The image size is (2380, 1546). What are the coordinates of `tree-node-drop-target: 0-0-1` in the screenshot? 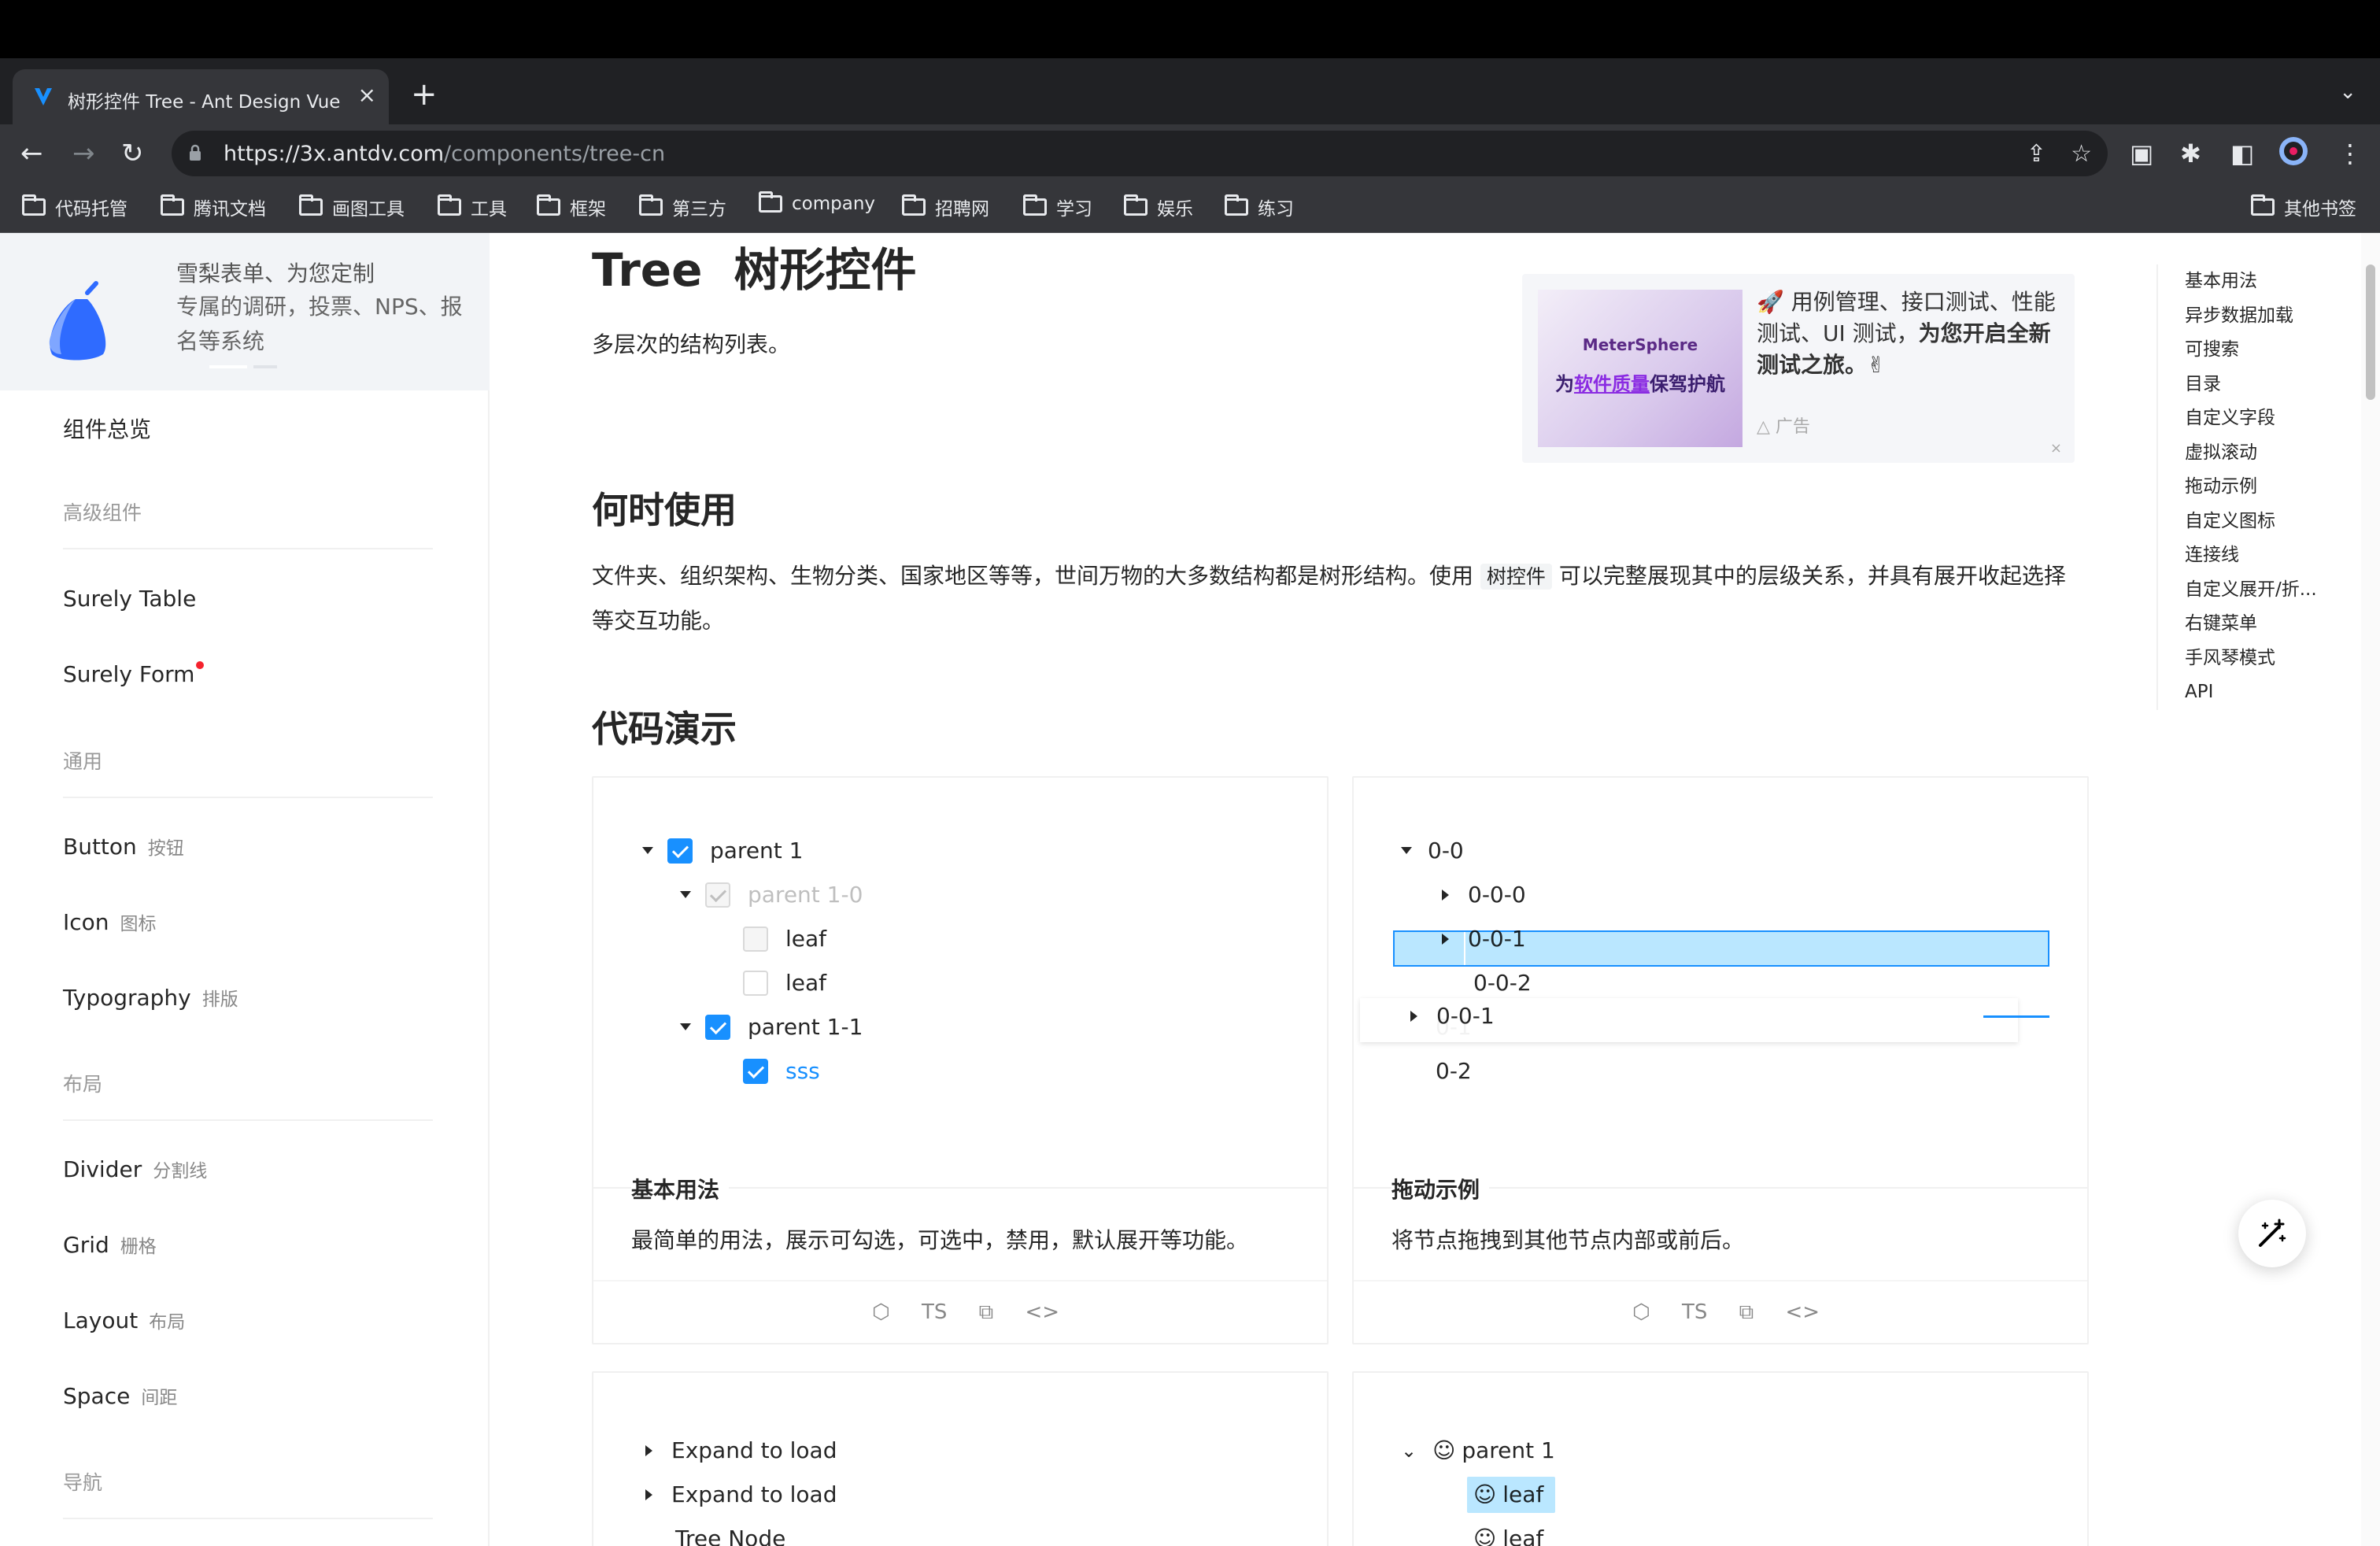 It's located at (1484, 939).